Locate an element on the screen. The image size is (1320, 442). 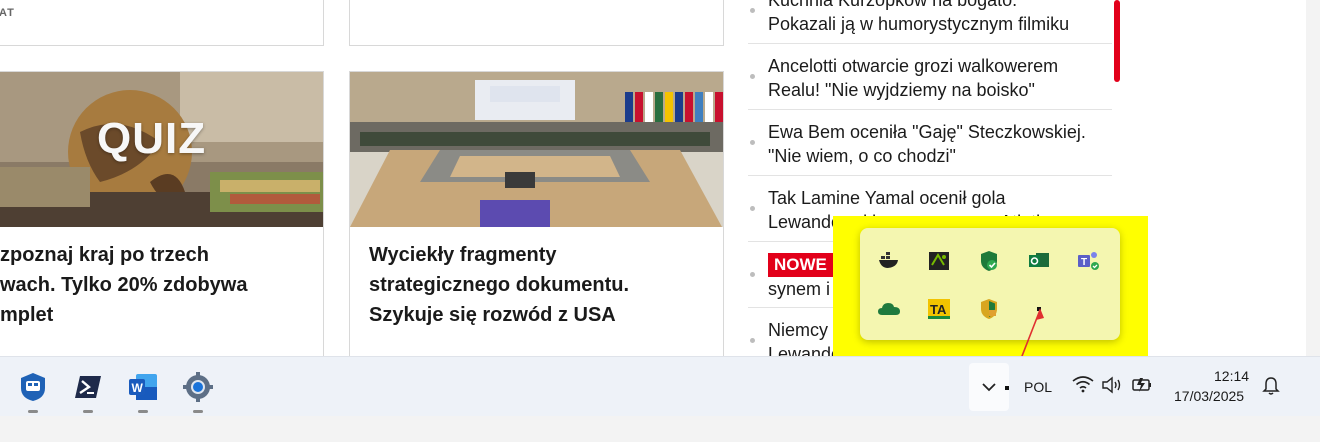
clock-date: 17/03/2025 is located at coordinates (1209, 396).